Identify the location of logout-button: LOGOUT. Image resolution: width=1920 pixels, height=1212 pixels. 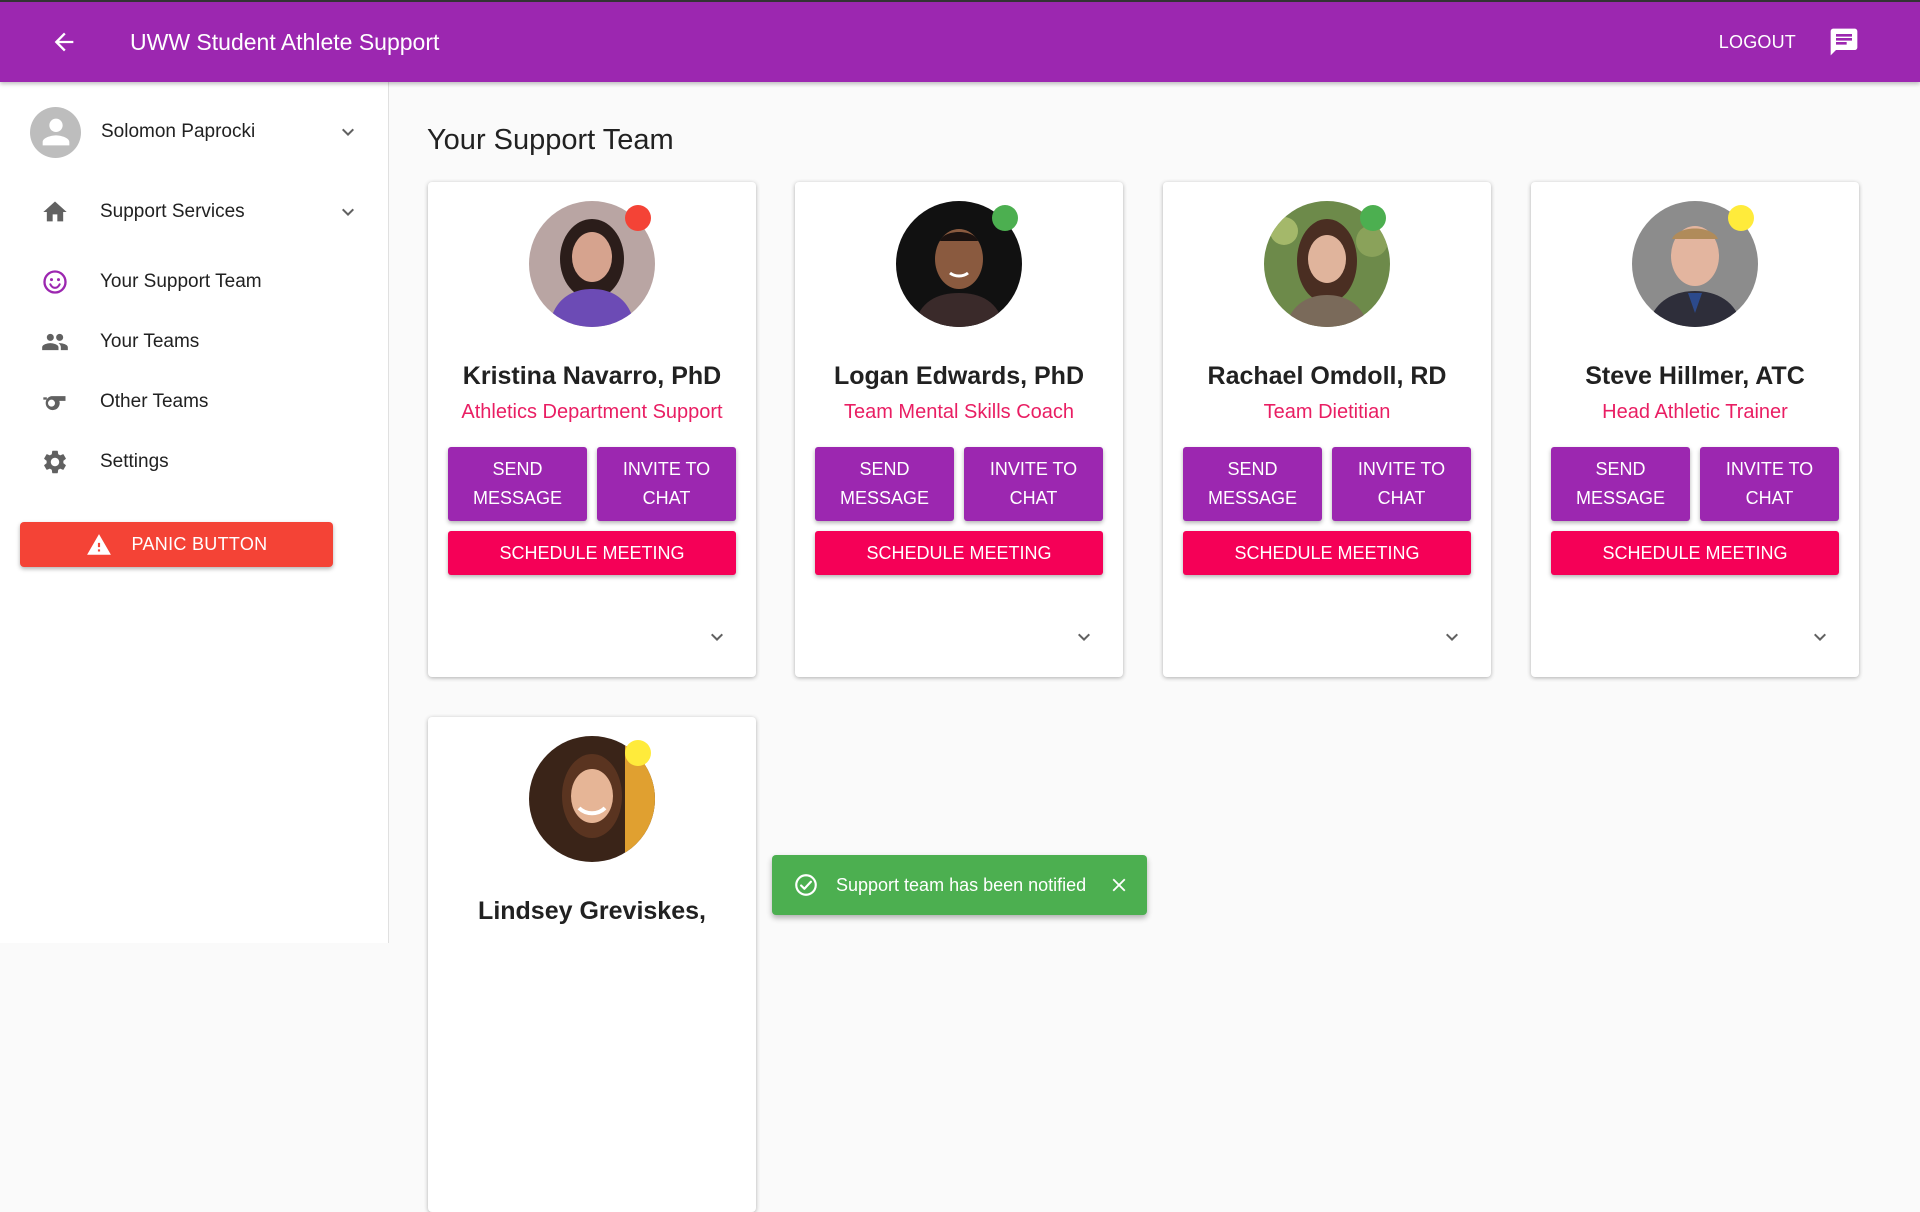
(1757, 42).